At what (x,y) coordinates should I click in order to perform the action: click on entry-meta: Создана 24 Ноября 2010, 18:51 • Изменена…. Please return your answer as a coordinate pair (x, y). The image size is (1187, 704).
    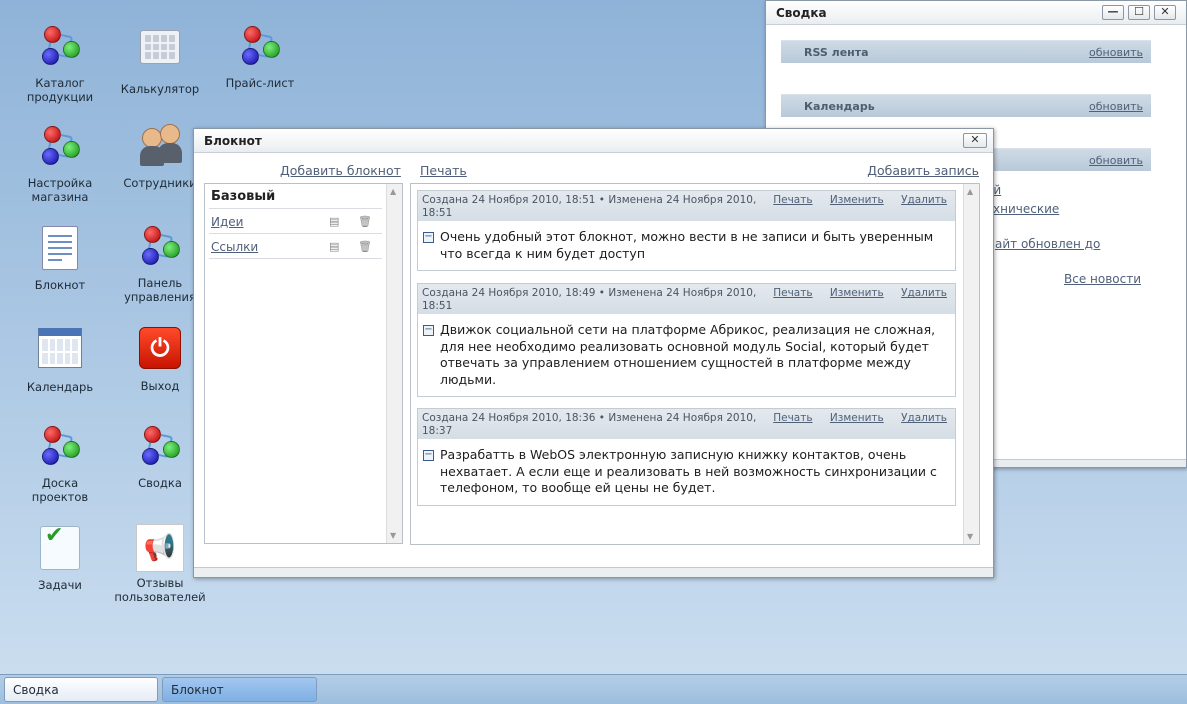
    Looking at the image, I should click on (686, 206).